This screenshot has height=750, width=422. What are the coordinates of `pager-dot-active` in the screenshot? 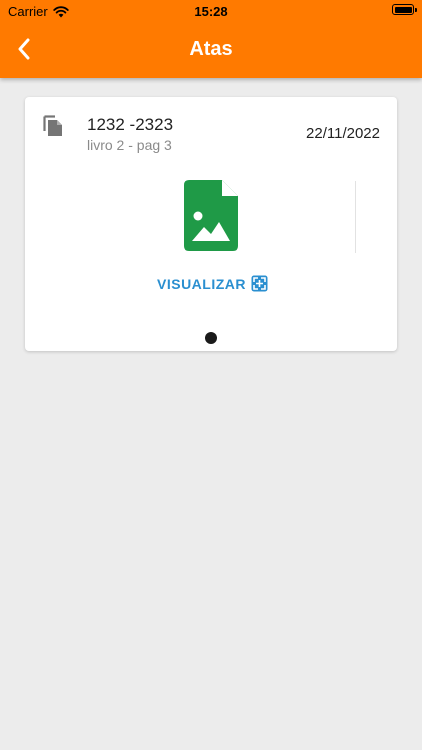 It's located at (211, 338).